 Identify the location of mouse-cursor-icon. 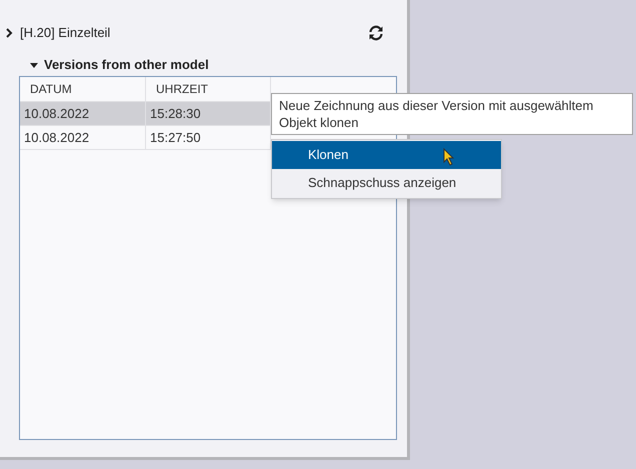
(449, 157).